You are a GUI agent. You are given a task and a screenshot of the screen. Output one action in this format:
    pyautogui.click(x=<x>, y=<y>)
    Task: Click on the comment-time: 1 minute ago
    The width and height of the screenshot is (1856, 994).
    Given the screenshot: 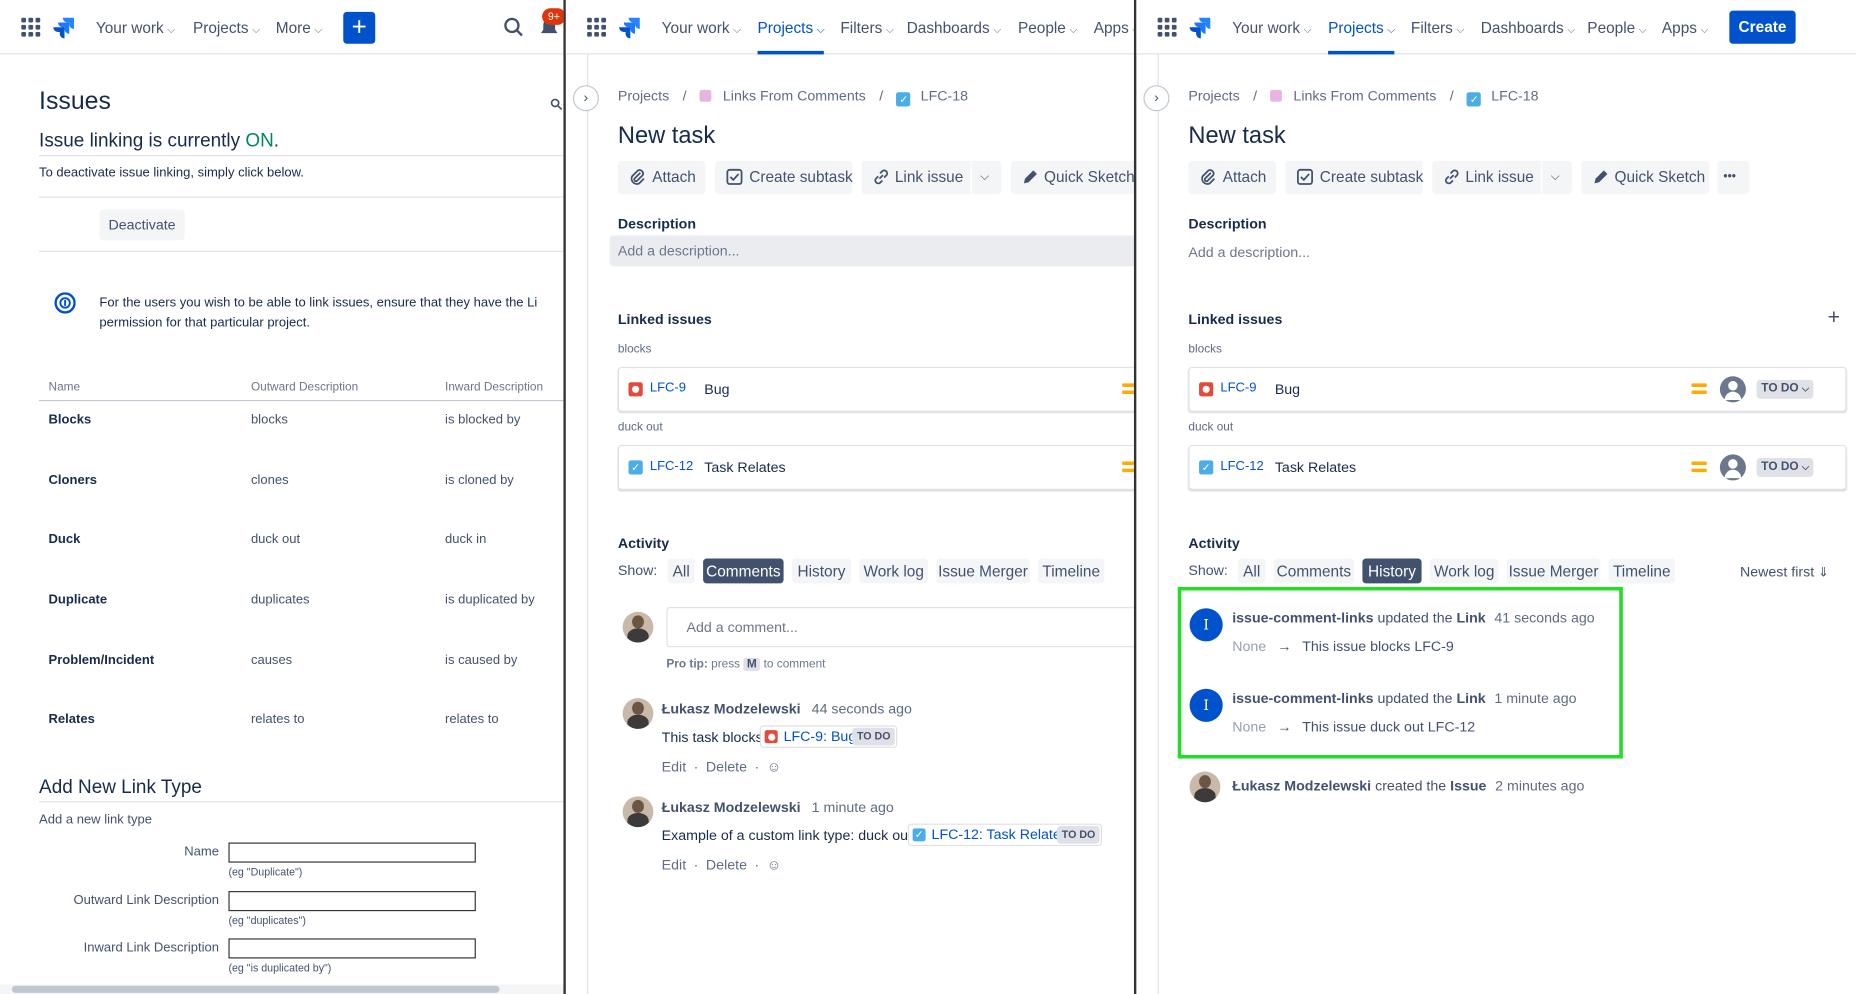 What is the action you would take?
    pyautogui.click(x=853, y=807)
    